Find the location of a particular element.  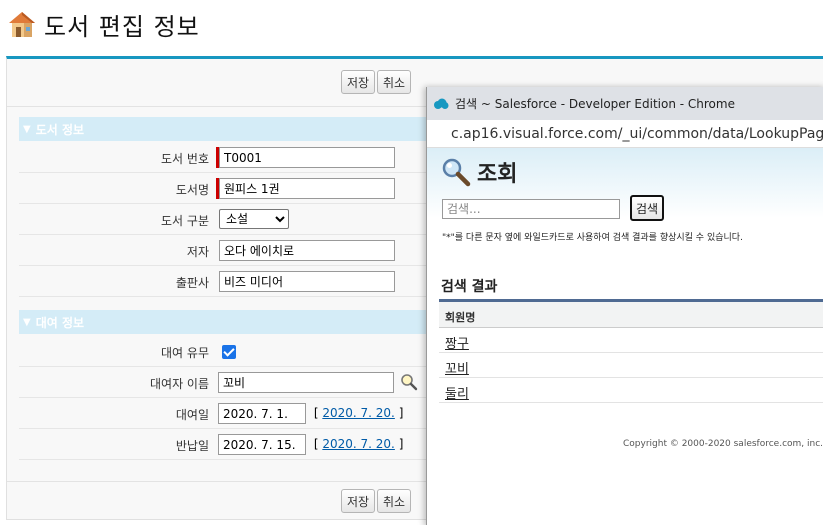

lookup-title: 조회 is located at coordinates (497, 174).